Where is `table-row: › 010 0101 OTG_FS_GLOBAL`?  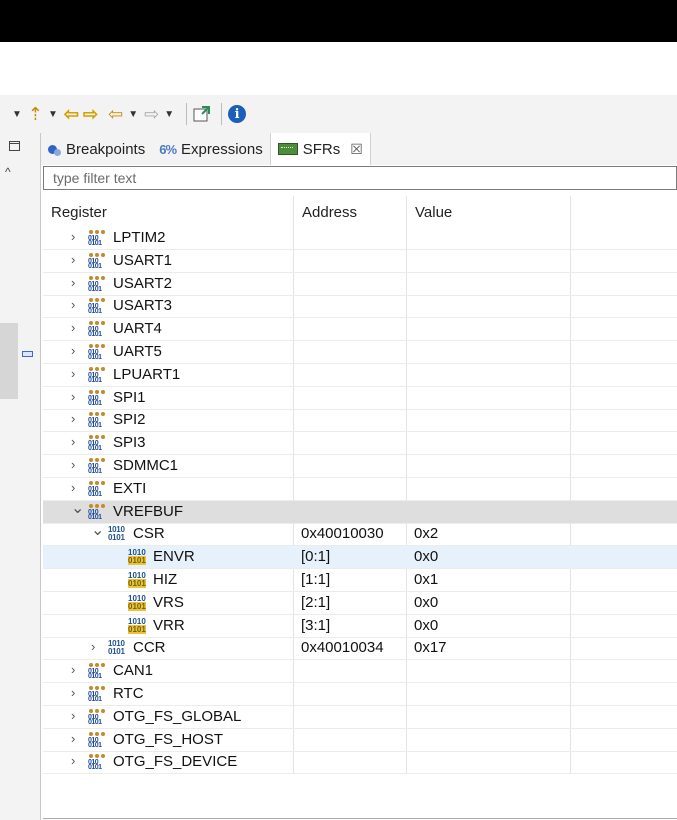 table-row: › 010 0101 OTG_FS_GLOBAL is located at coordinates (360, 717).